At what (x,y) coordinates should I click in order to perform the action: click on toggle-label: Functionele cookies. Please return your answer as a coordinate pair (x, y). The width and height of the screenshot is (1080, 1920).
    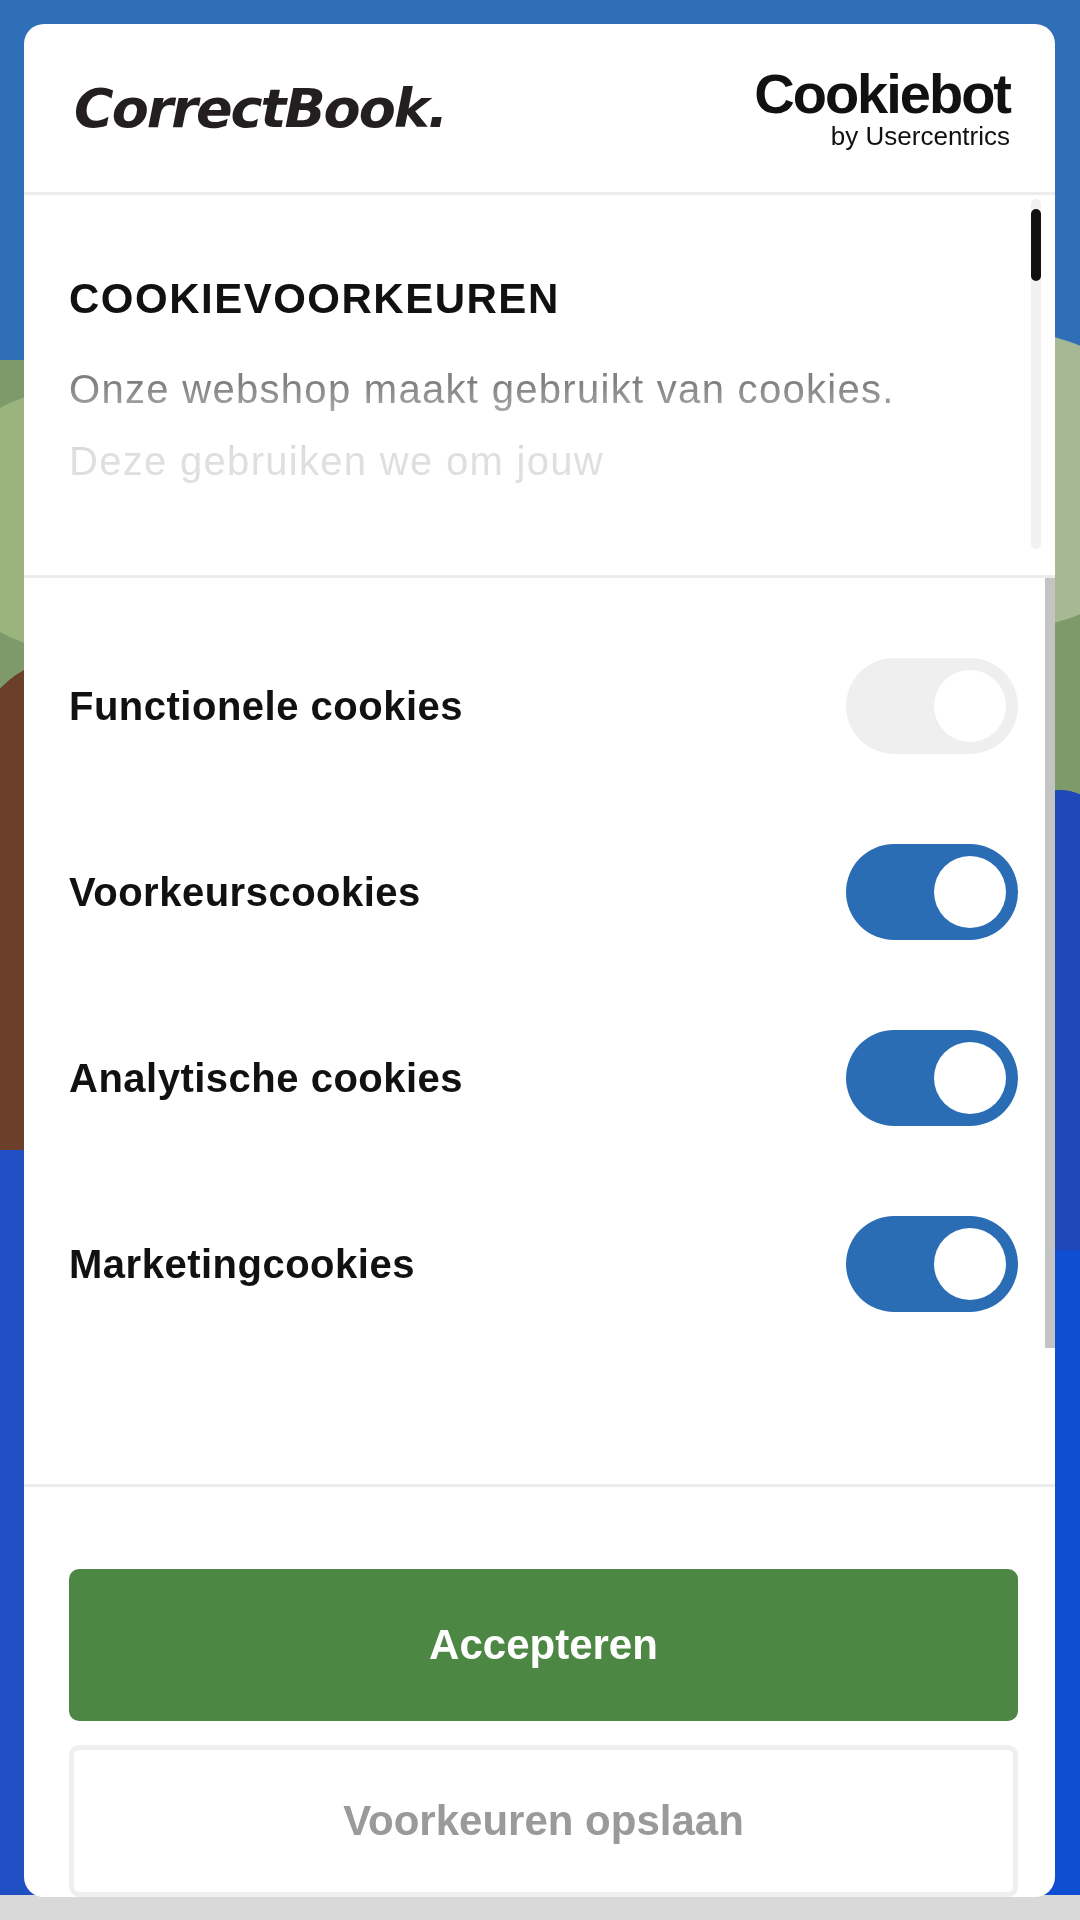
    Looking at the image, I should click on (266, 706).